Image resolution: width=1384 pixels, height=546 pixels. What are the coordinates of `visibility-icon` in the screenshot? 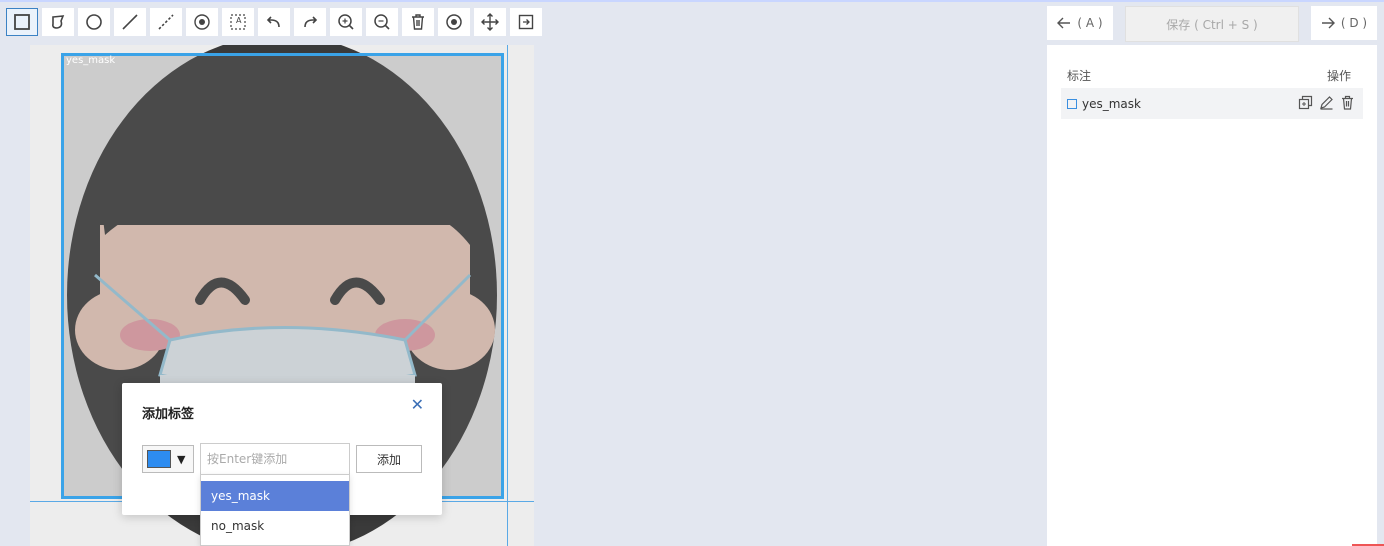 It's located at (454, 22).